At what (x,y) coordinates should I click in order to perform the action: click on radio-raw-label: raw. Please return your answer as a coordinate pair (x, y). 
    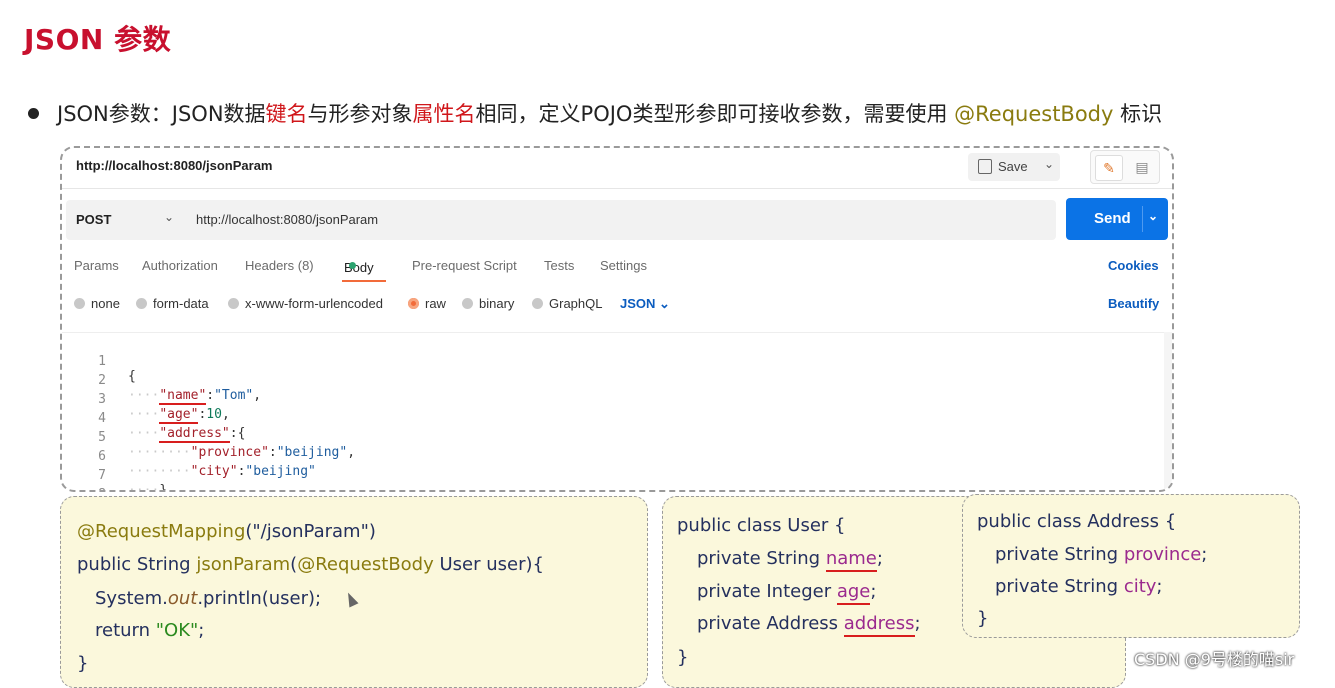
    Looking at the image, I should click on (435, 303).